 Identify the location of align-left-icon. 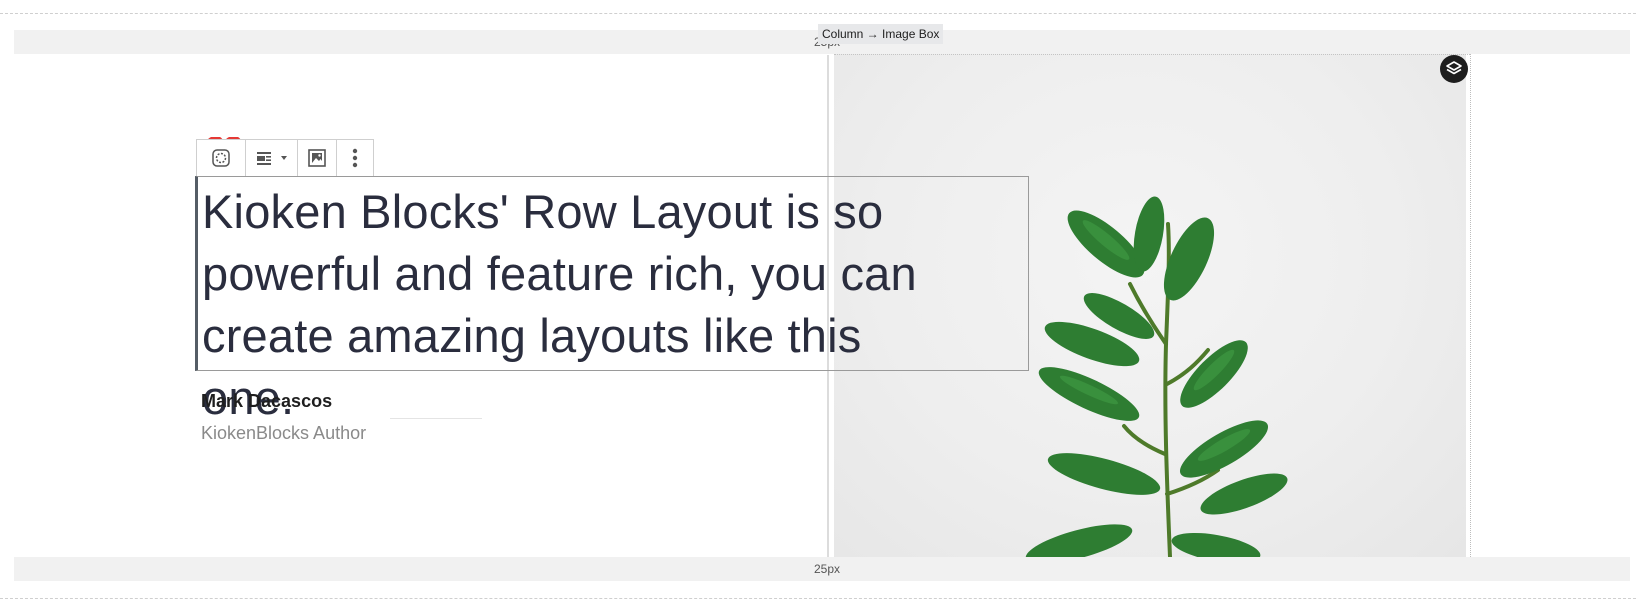
(271, 158).